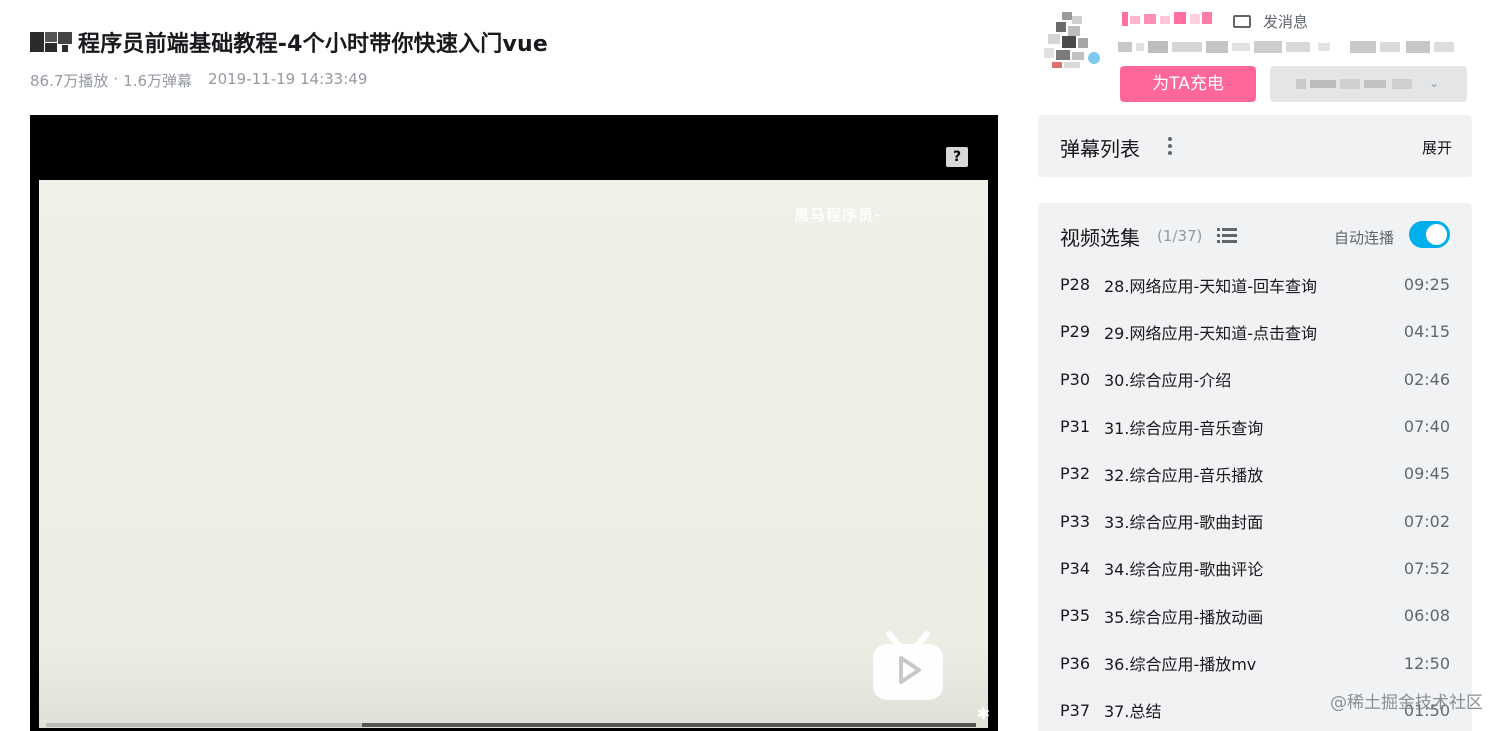 The height and width of the screenshot is (731, 1512). Describe the element at coordinates (52, 42) in the screenshot. I see `title-badge-icon` at that location.